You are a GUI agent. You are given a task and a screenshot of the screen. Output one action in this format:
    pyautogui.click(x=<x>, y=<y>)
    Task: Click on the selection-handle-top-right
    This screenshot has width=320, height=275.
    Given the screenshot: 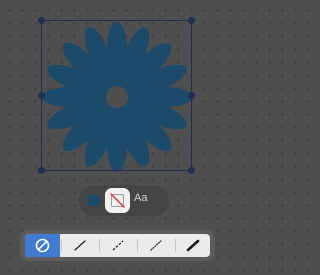 What is the action you would take?
    pyautogui.click(x=191, y=20)
    